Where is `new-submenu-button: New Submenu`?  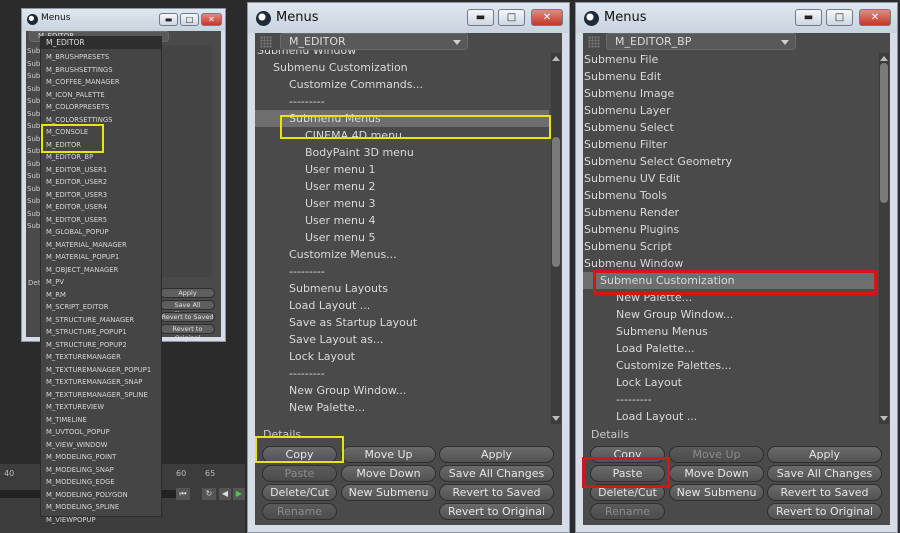
new-submenu-button: New Submenu is located at coordinates (388, 492).